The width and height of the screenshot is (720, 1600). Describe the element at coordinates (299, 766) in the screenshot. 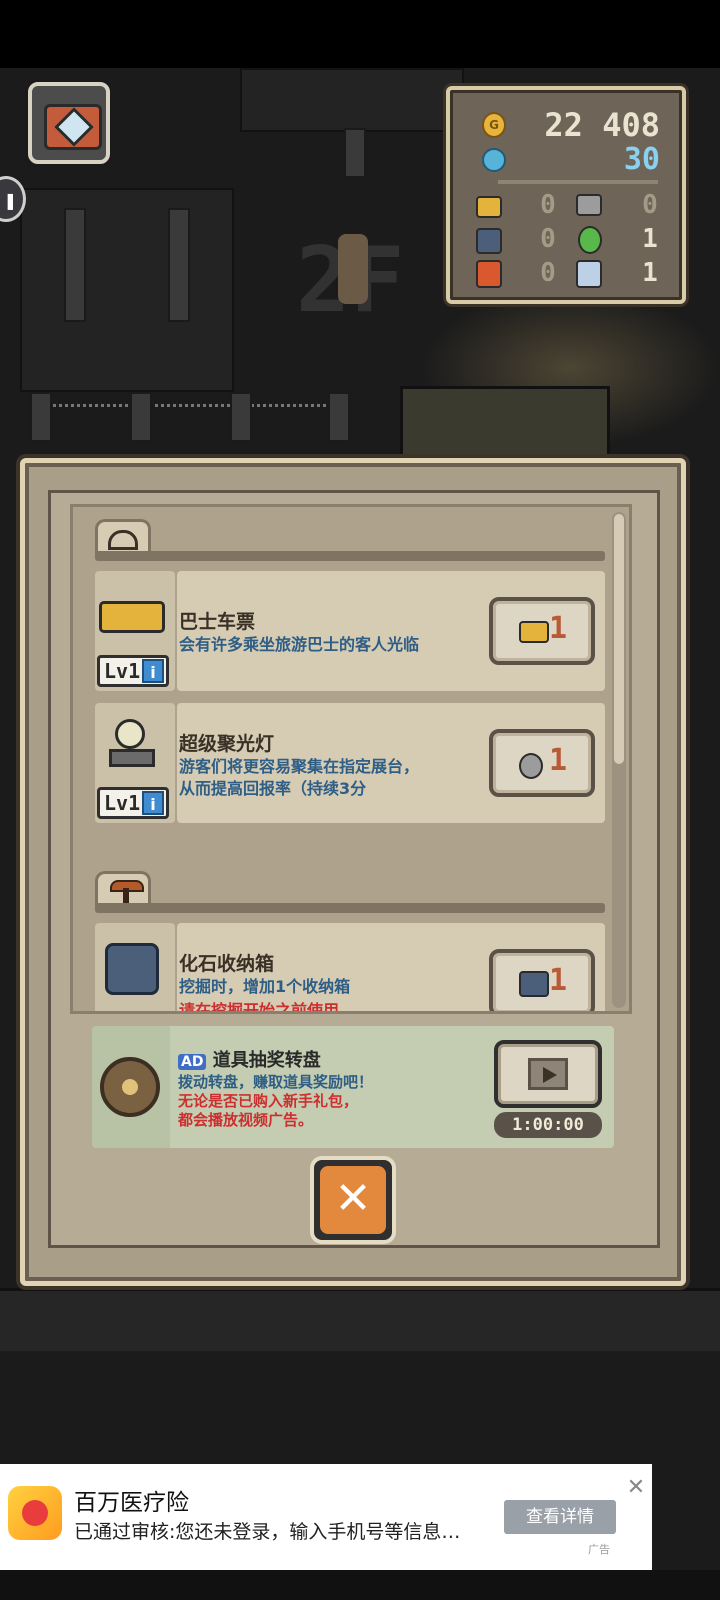

I see `item-description: 游客们将更容易聚集在指定展台，` at that location.